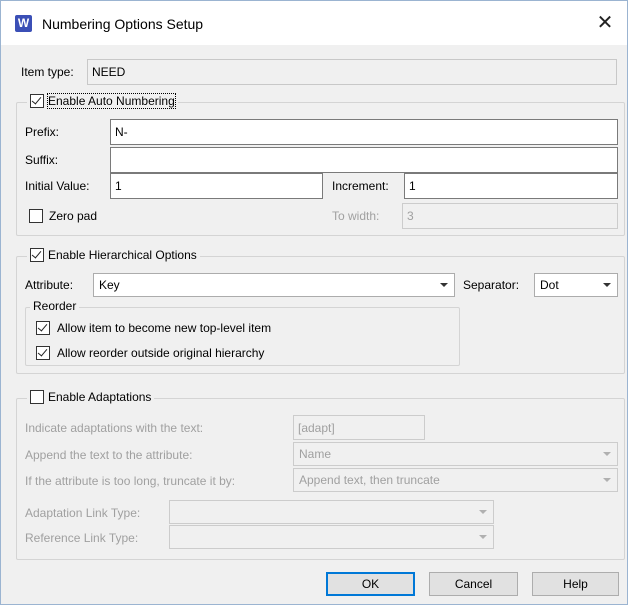  I want to click on cancel-button: Cancel, so click(473, 584).